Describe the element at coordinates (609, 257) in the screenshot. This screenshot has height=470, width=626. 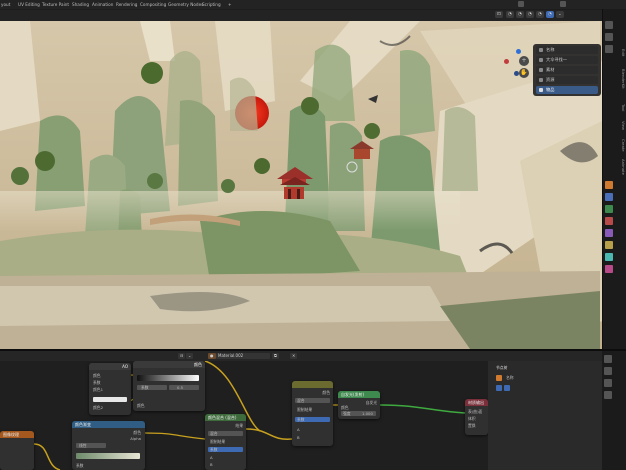
I see `texture-tab-icon` at that location.